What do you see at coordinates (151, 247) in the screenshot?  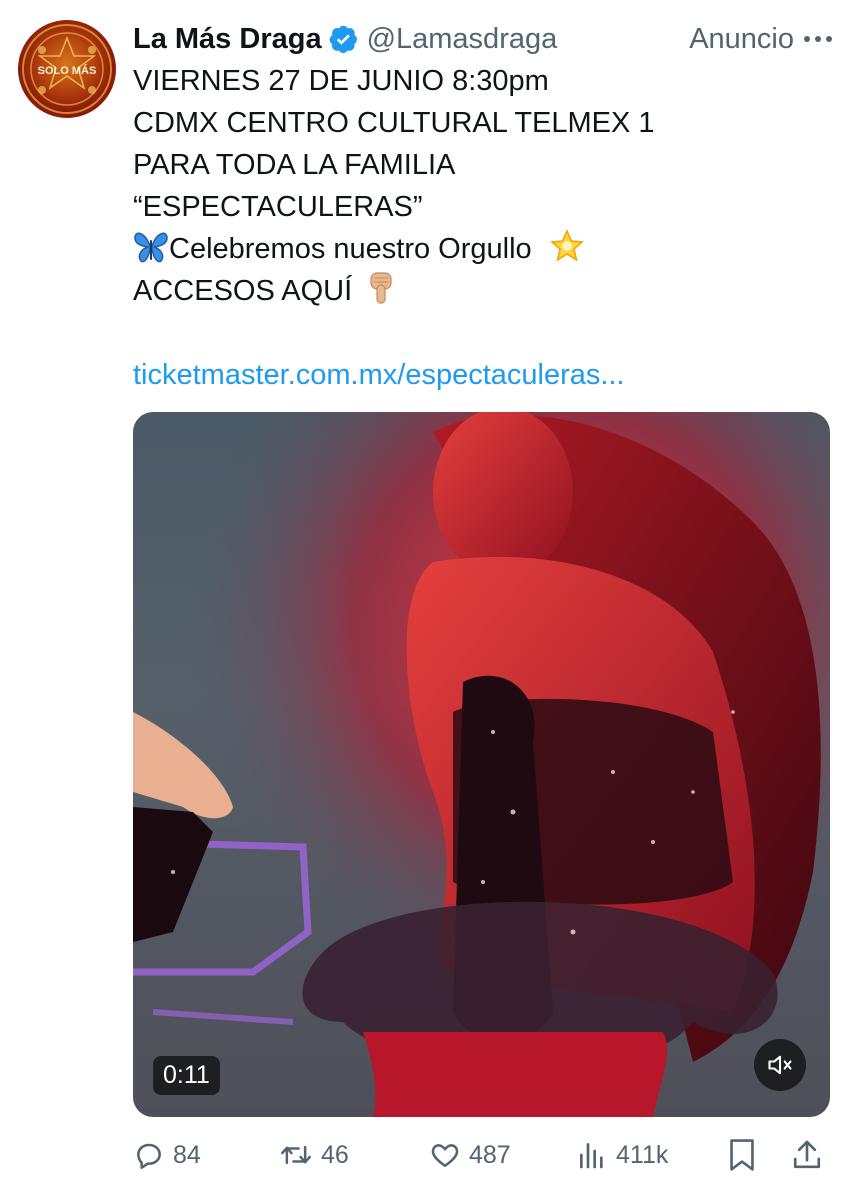 I see `butterfly-emoji` at bounding box center [151, 247].